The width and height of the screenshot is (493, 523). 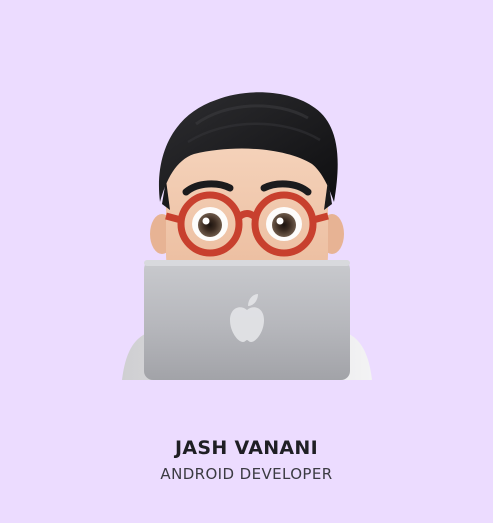 What do you see at coordinates (246, 474) in the screenshot?
I see `profile-role: ANDROID DEVELOPER` at bounding box center [246, 474].